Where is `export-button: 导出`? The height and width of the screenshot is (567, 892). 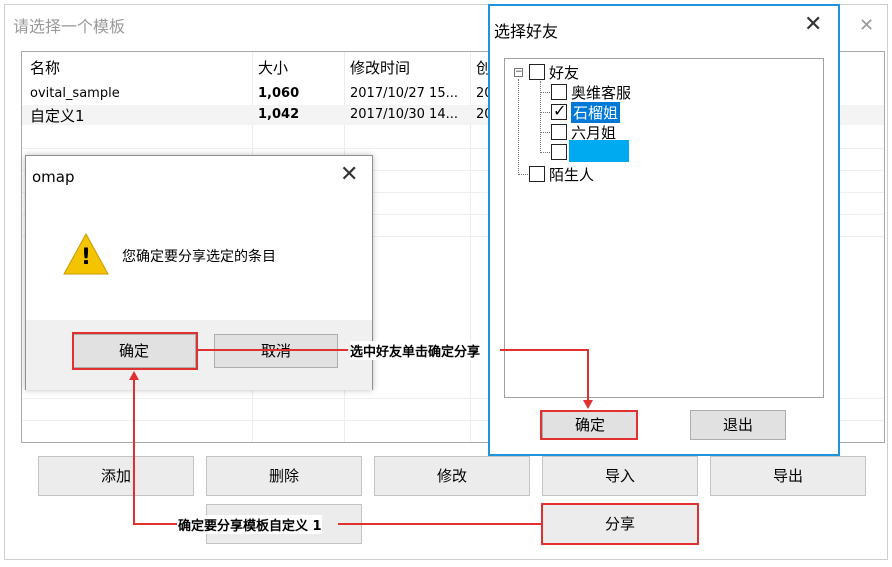
export-button: 导出 is located at coordinates (788, 476).